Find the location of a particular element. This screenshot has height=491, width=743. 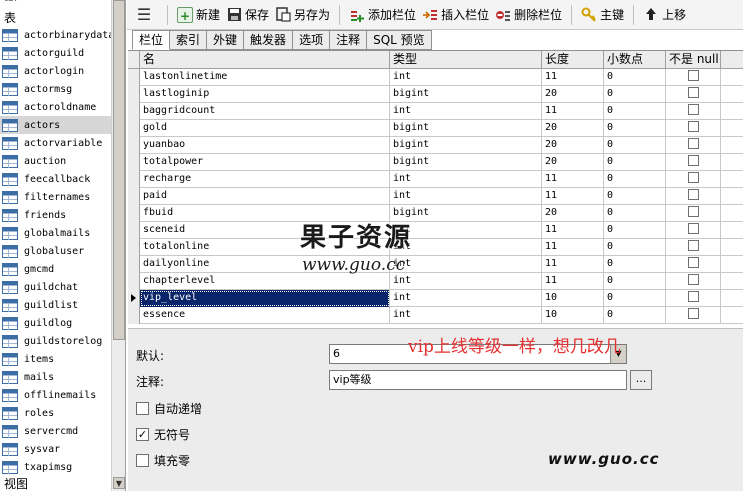

field-name-cell: totalpower is located at coordinates (265, 162).